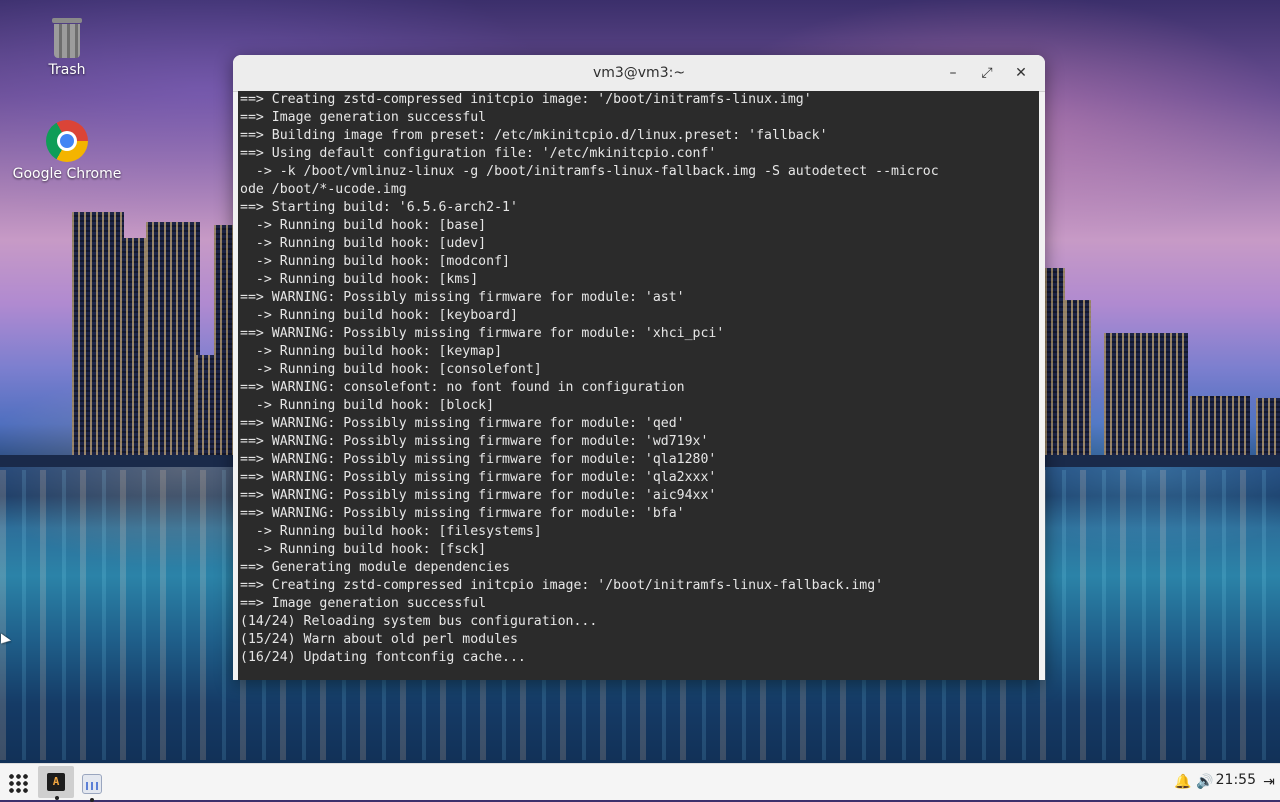  Describe the element at coordinates (375, 261) in the screenshot. I see `terminal-line: -> Running build hook: [modconf]` at that location.